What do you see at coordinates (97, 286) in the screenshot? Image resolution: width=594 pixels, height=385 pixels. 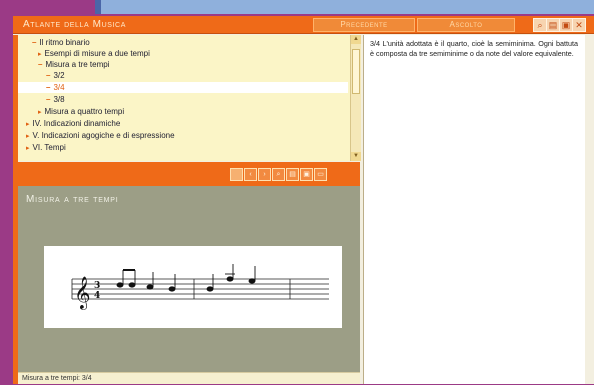 I see `time-sig-top: 3` at bounding box center [97, 286].